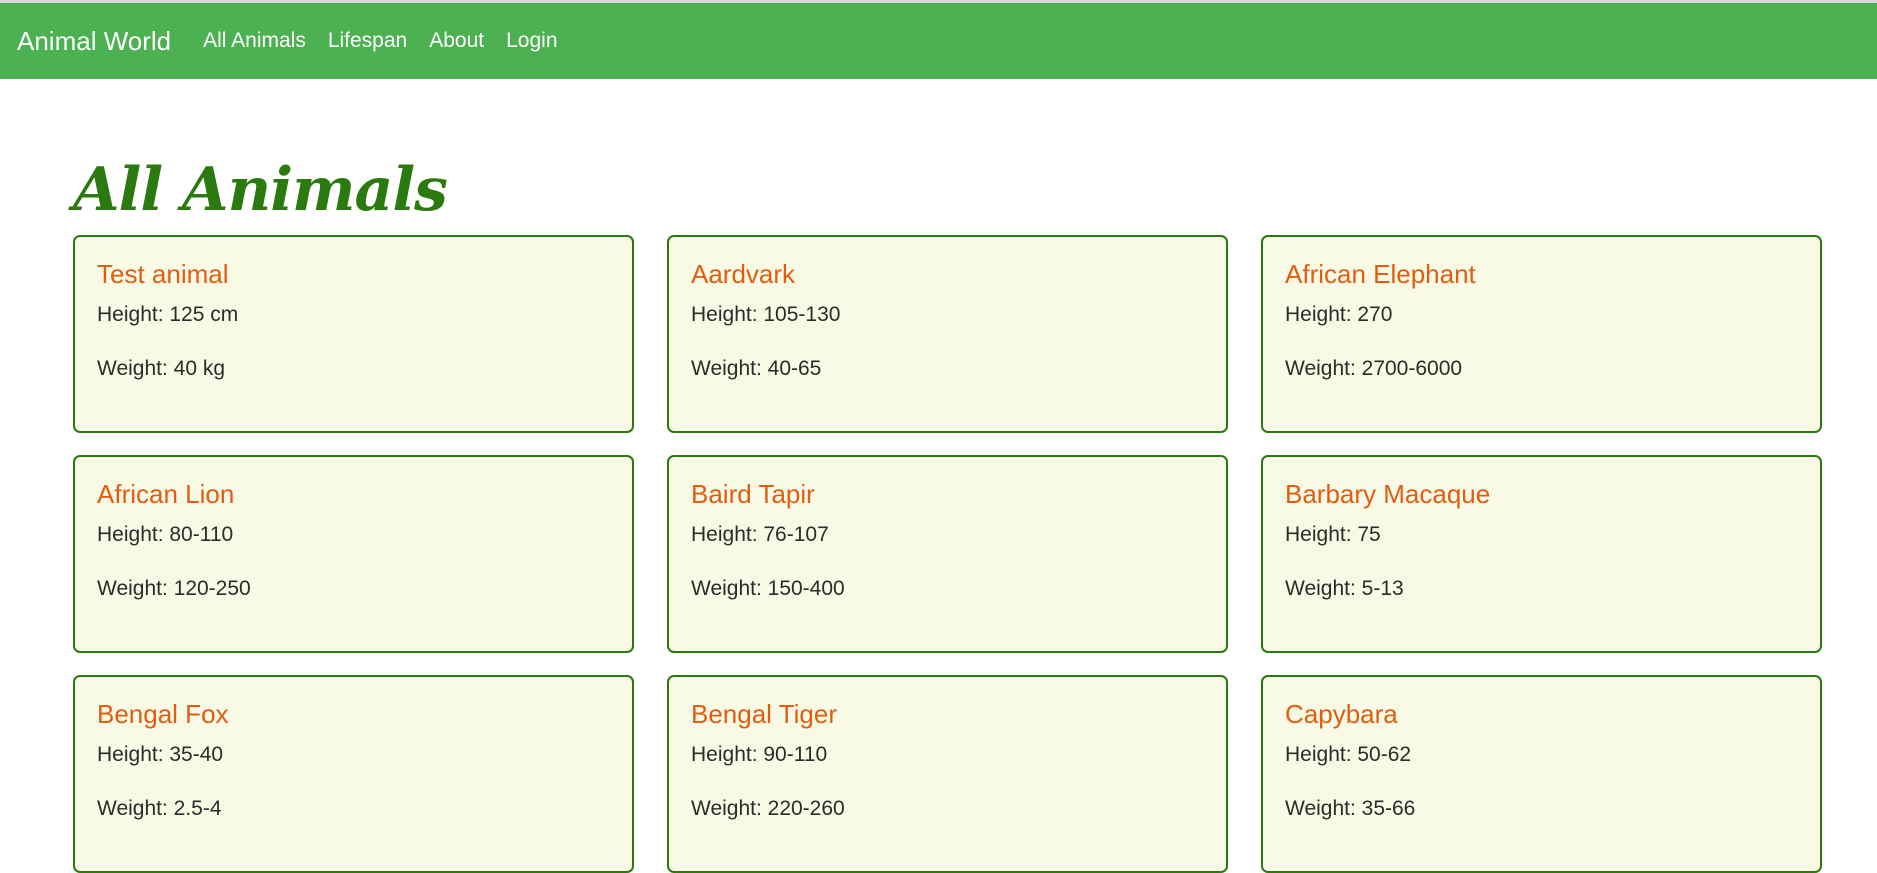 The width and height of the screenshot is (1877, 873). What do you see at coordinates (1388, 494) in the screenshot?
I see `animal-name: Barbary Macaque` at bounding box center [1388, 494].